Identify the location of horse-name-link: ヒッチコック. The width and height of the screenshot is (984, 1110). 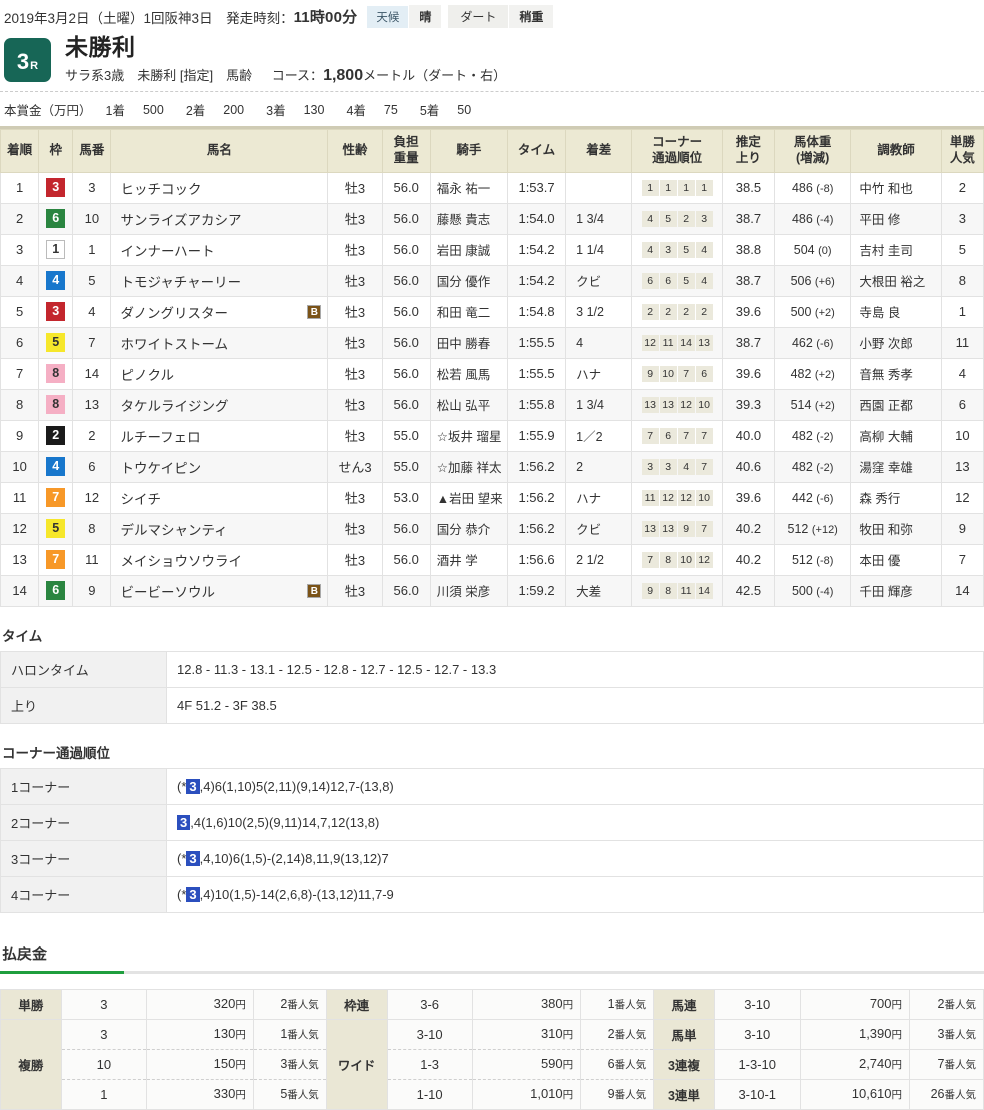
(160, 189).